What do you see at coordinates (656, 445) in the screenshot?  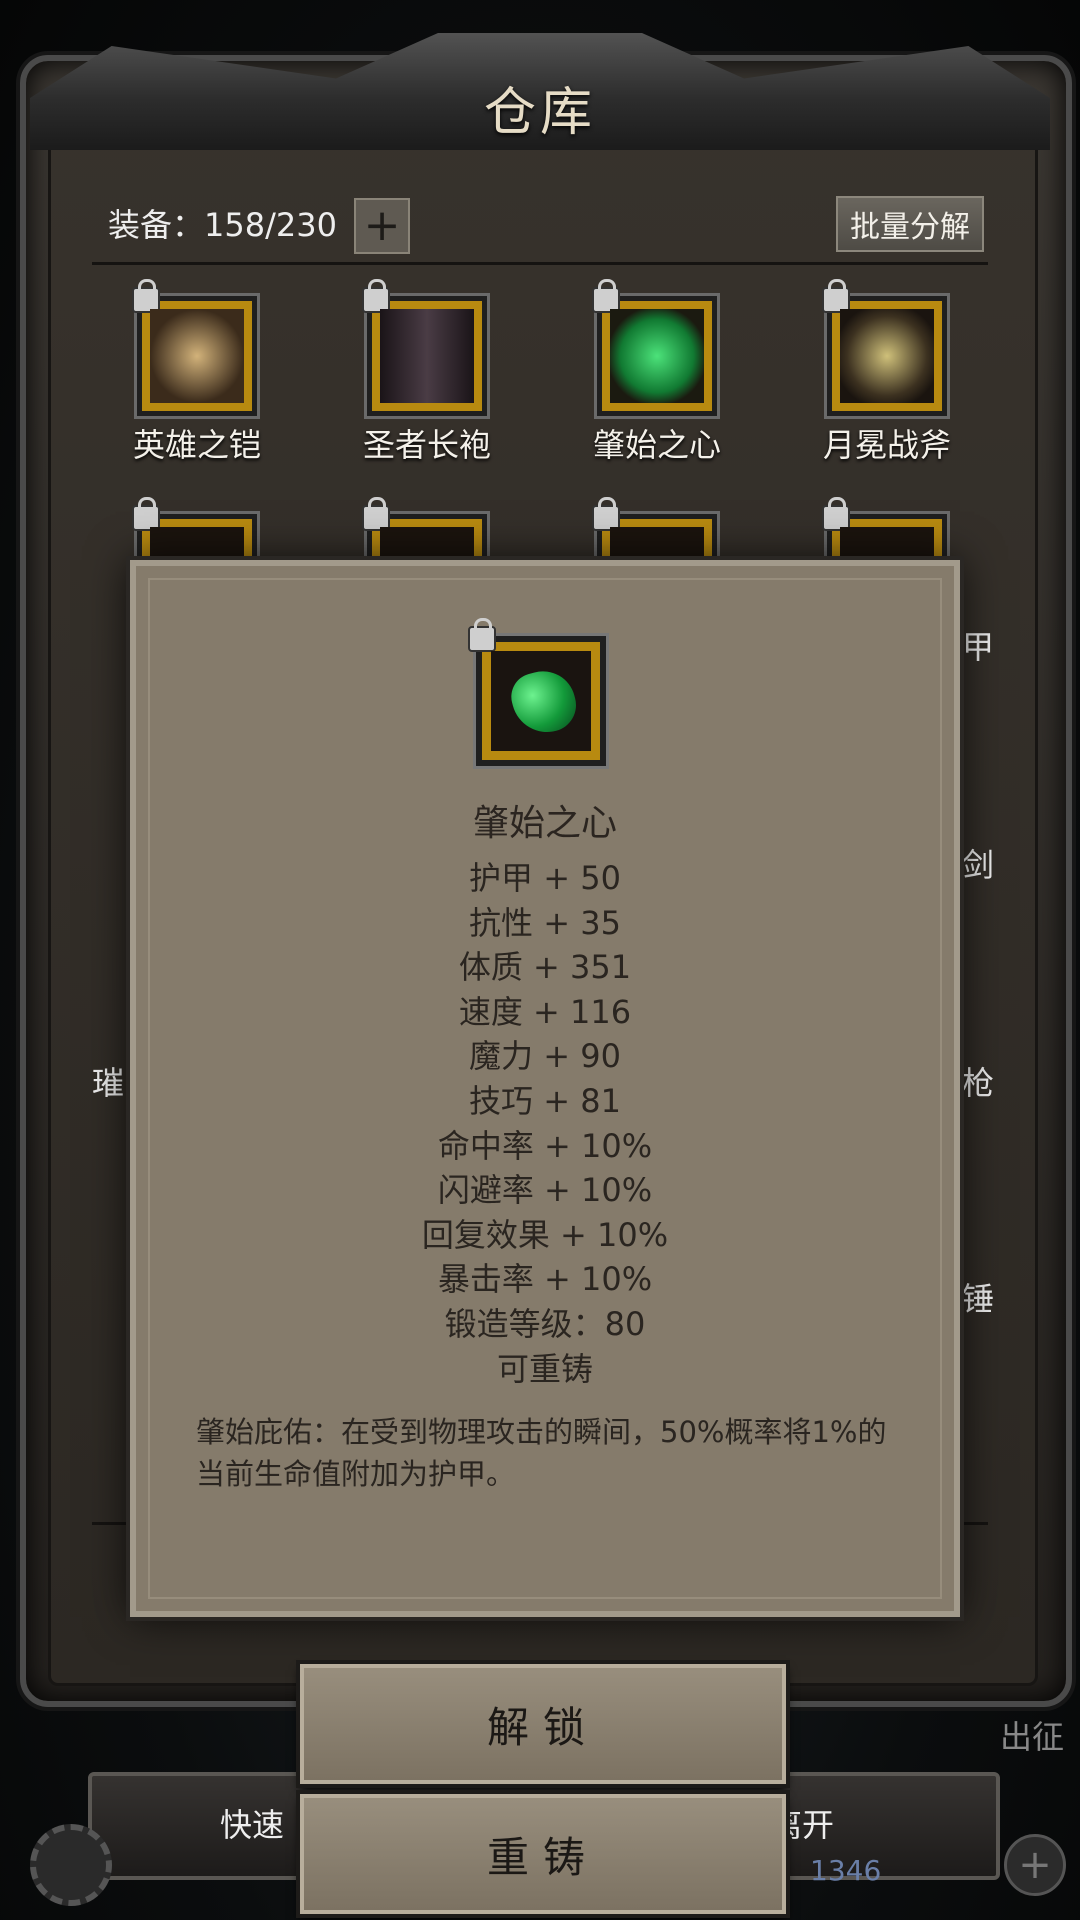 I see `item-name: 肇始之心` at bounding box center [656, 445].